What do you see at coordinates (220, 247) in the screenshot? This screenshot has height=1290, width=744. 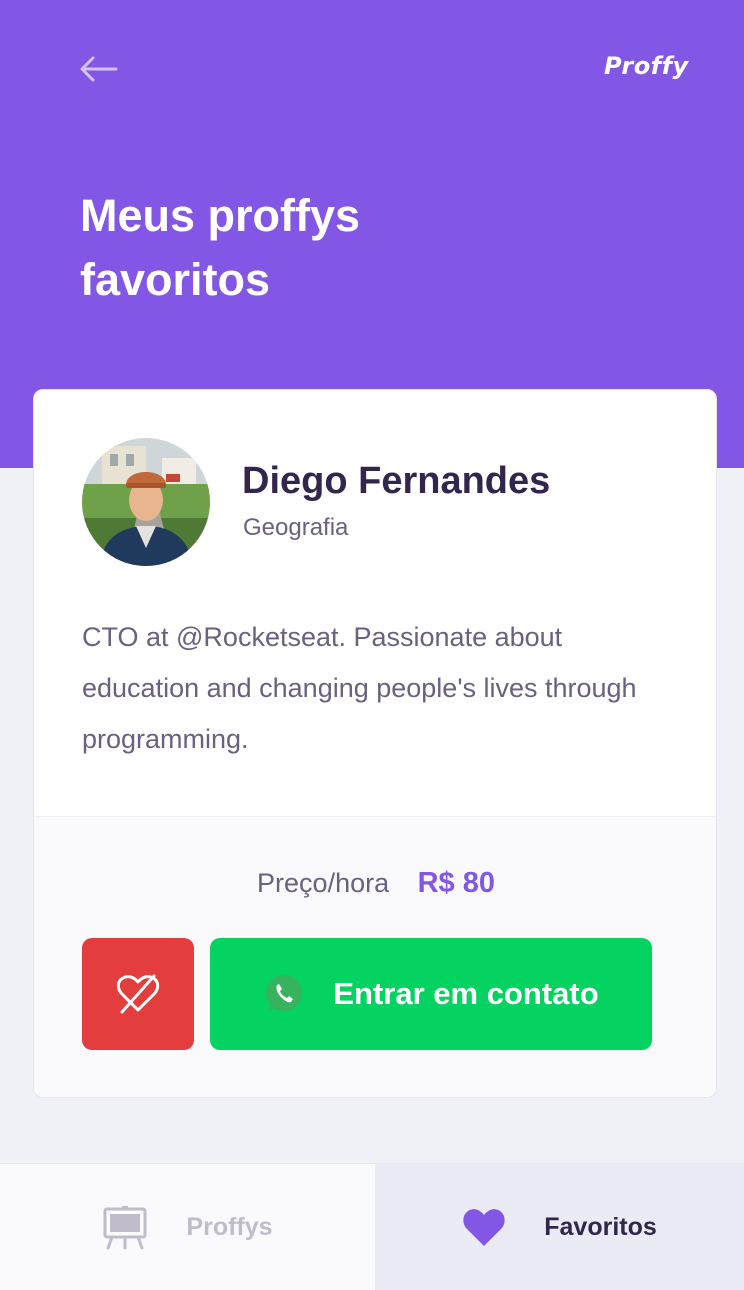 I see `page-title: Meus proffys favoritos` at bounding box center [220, 247].